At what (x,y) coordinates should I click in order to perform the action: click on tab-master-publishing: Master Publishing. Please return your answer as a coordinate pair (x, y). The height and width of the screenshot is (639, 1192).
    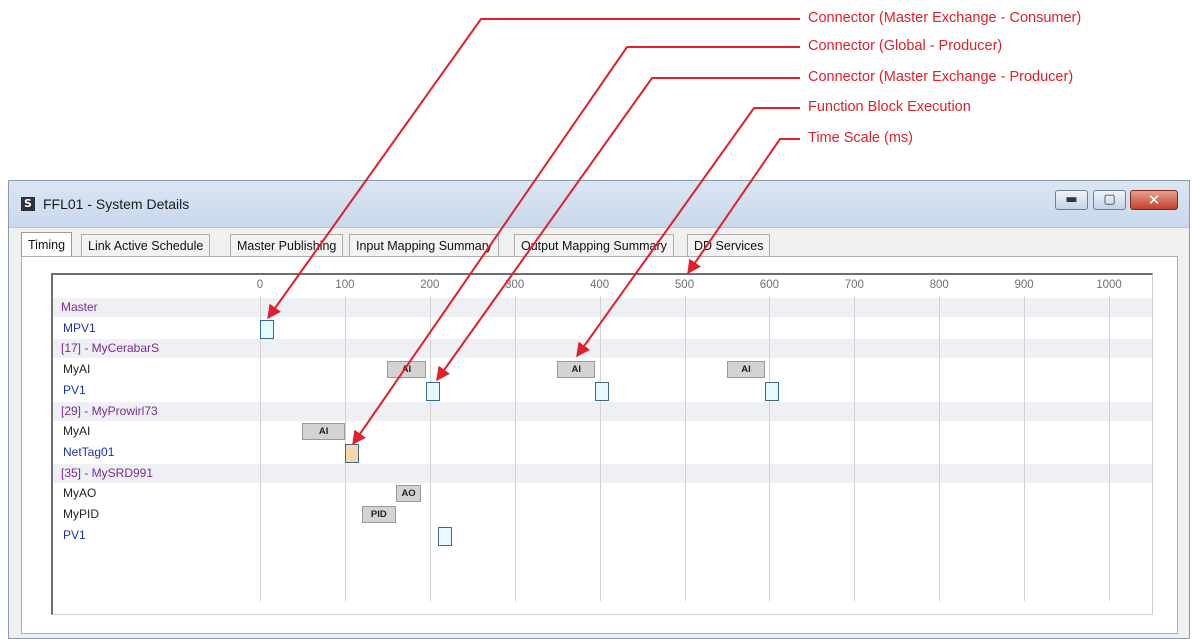
    Looking at the image, I should click on (287, 245).